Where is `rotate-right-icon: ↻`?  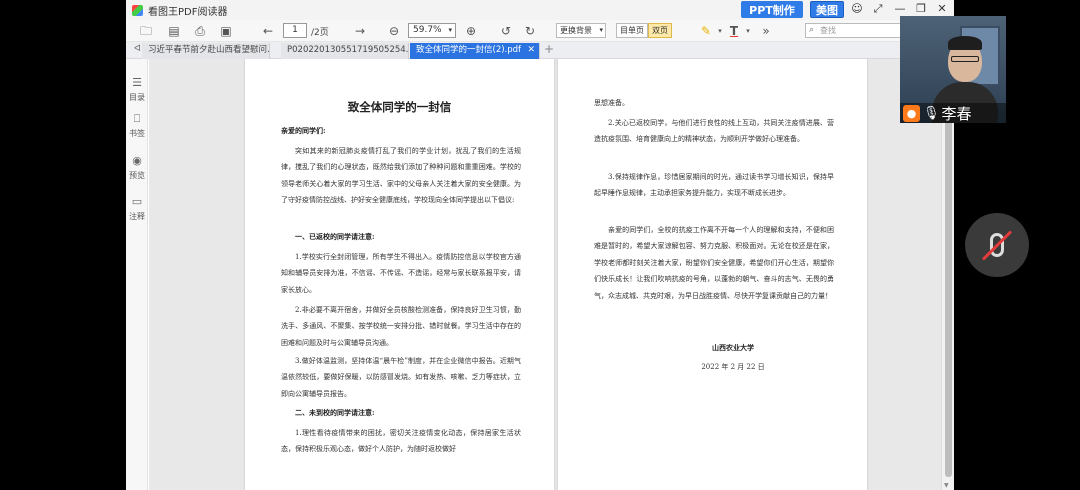 rotate-right-icon: ↻ is located at coordinates (530, 31).